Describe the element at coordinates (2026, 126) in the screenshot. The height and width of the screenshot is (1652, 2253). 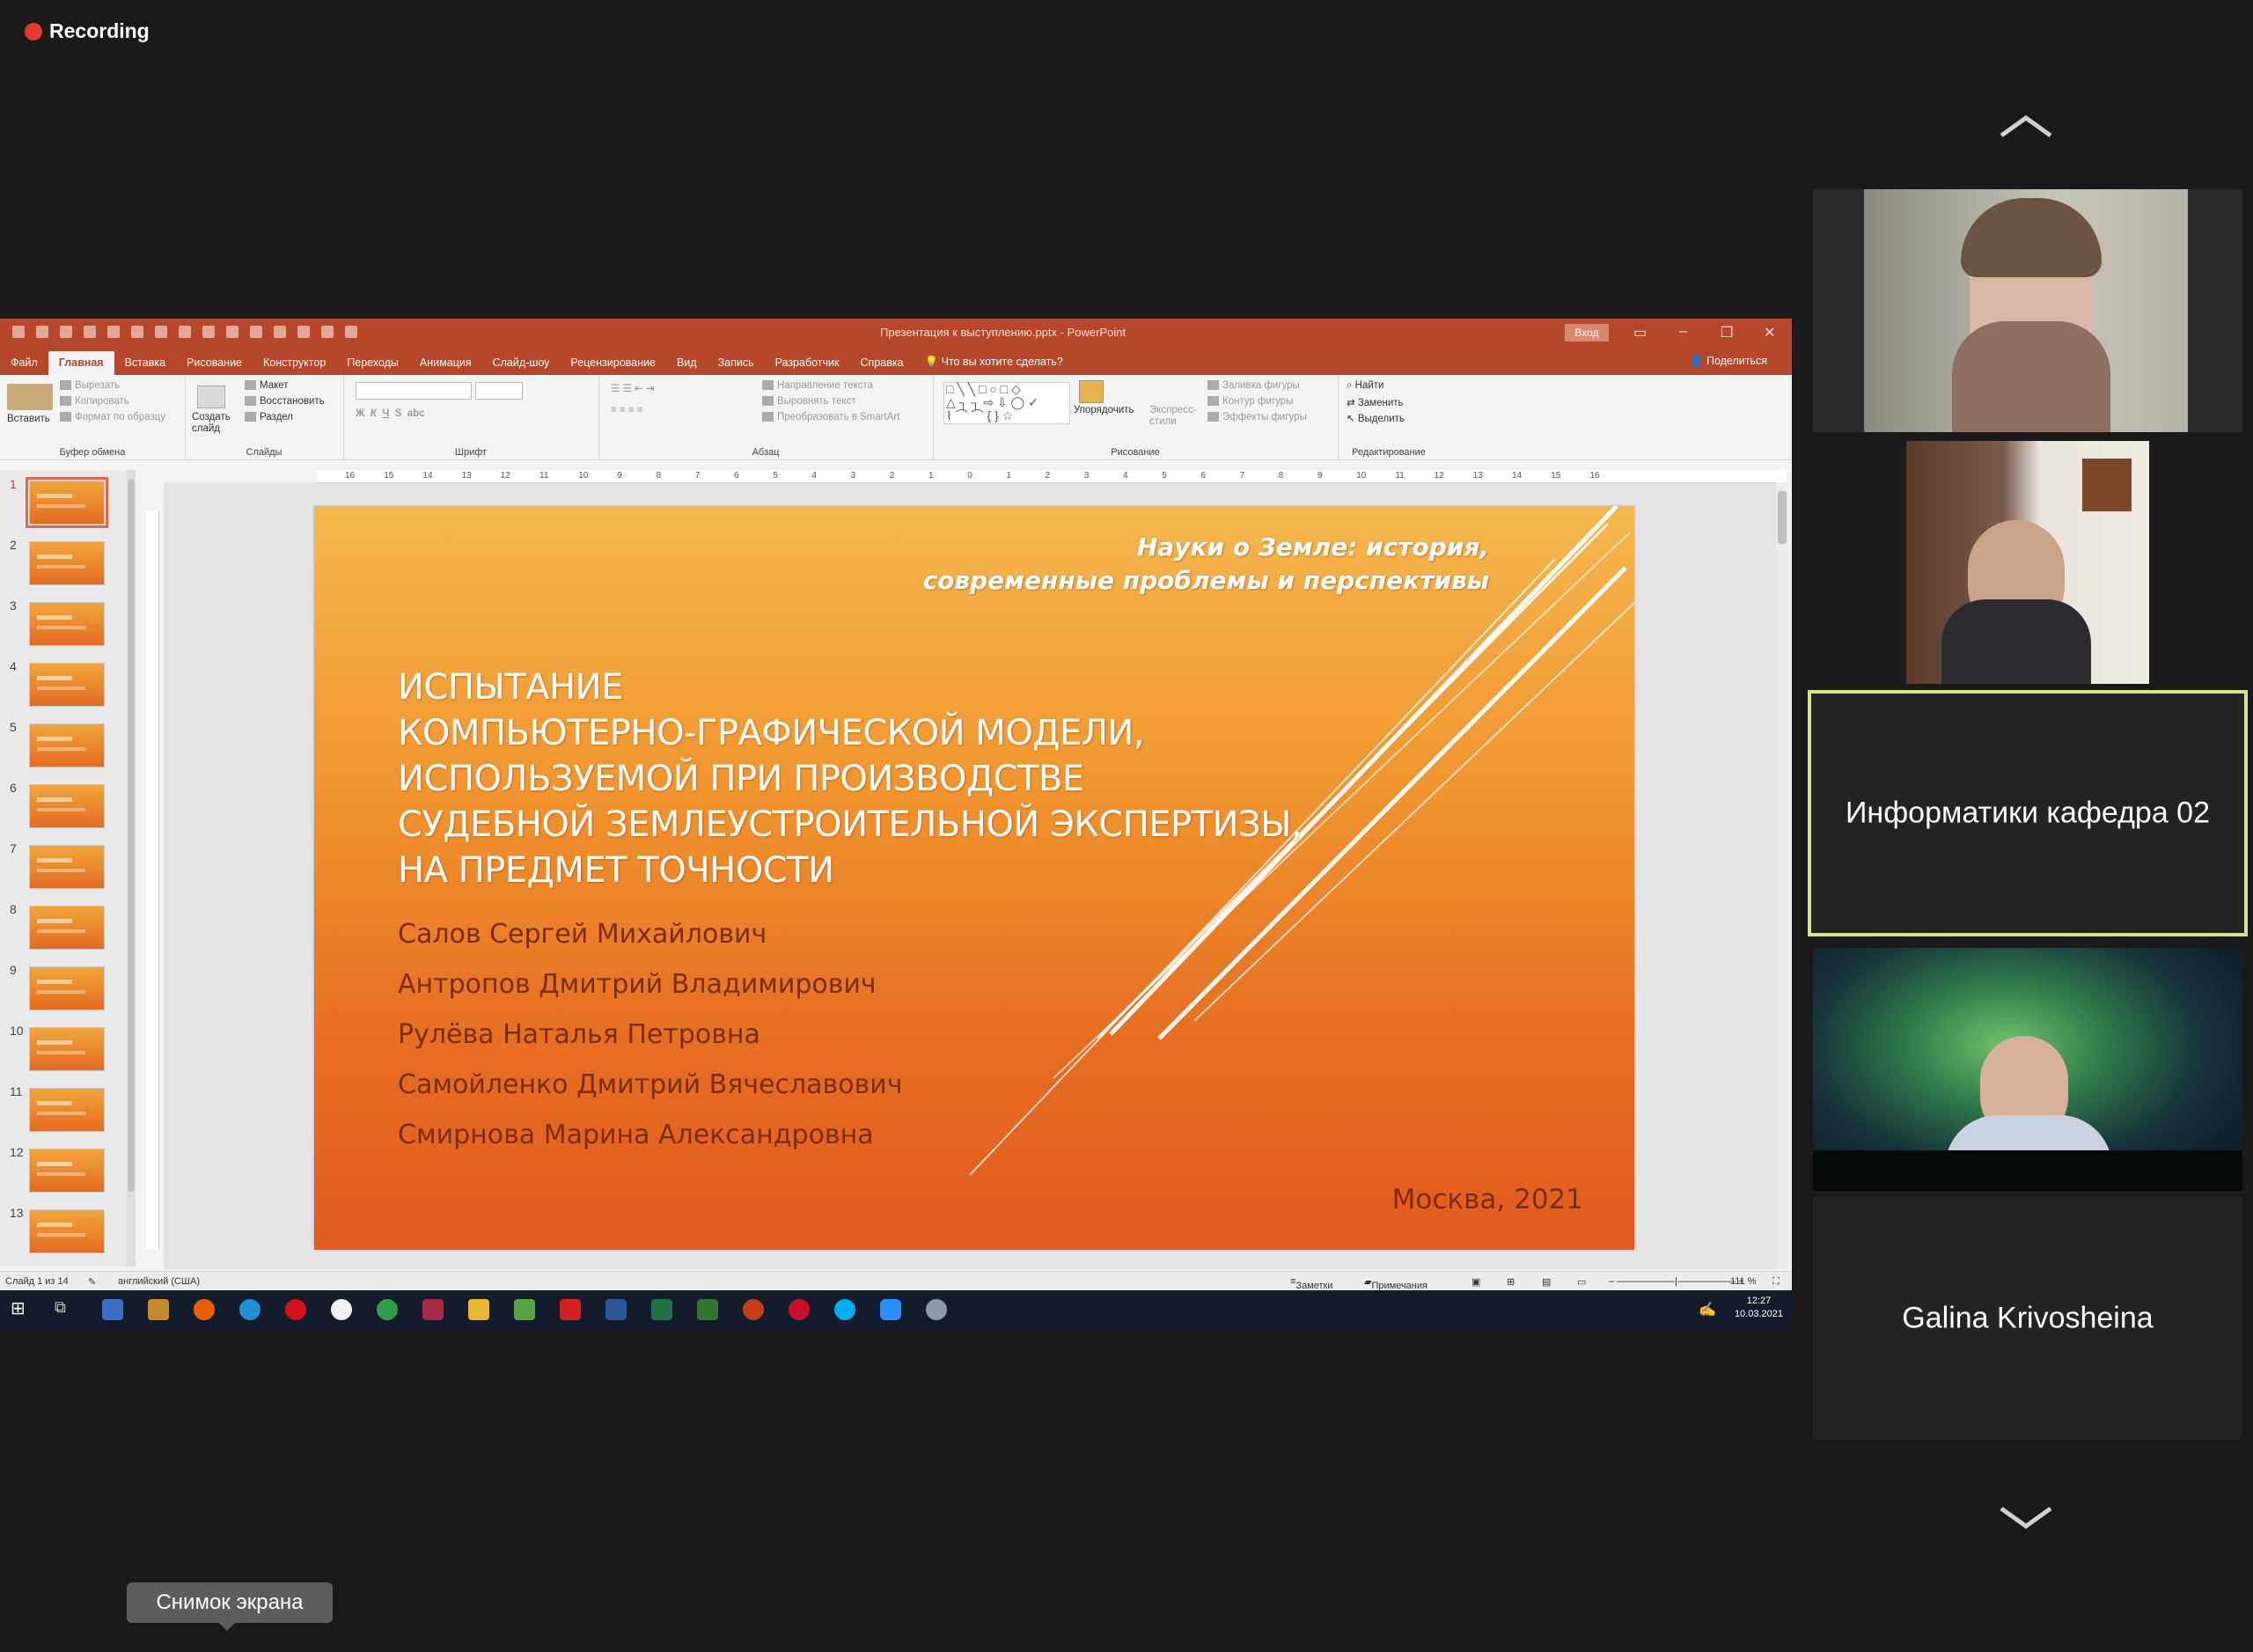
I see `scroll-up-icon` at that location.